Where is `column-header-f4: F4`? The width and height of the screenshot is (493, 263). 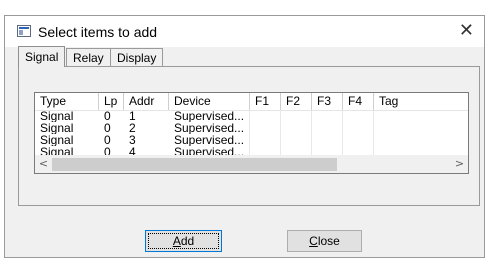
column-header-f4: F4 is located at coordinates (358, 101).